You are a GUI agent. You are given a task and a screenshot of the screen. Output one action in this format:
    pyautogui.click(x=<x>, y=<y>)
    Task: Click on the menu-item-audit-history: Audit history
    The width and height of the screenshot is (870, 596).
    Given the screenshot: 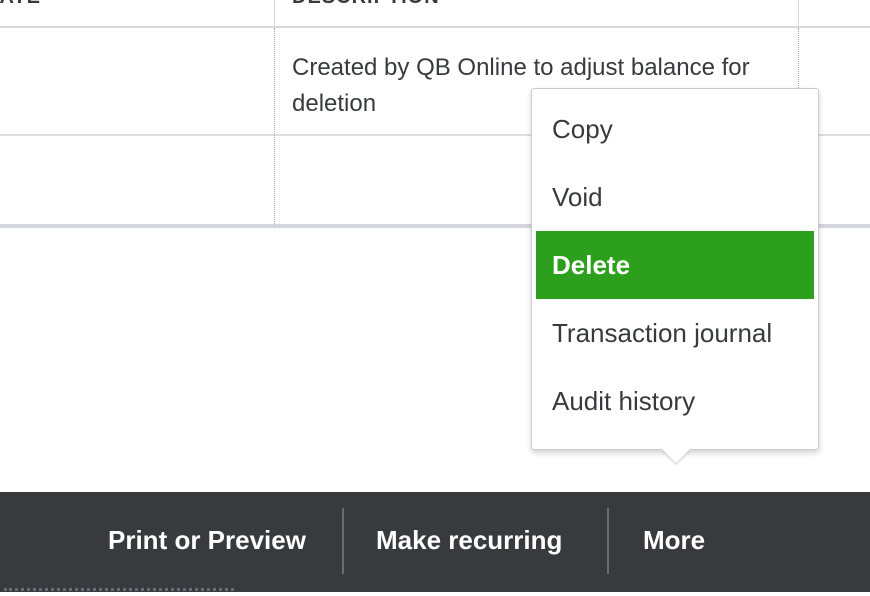 What is the action you would take?
    pyautogui.click(x=675, y=401)
    